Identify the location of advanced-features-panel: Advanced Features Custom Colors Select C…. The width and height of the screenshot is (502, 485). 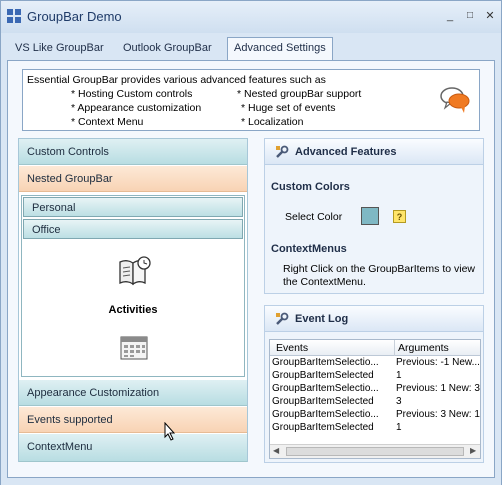
(374, 216).